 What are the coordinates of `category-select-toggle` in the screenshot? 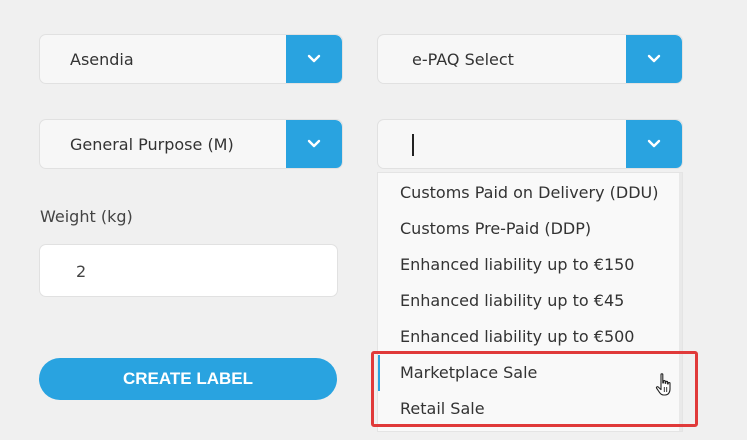 It's located at (314, 144).